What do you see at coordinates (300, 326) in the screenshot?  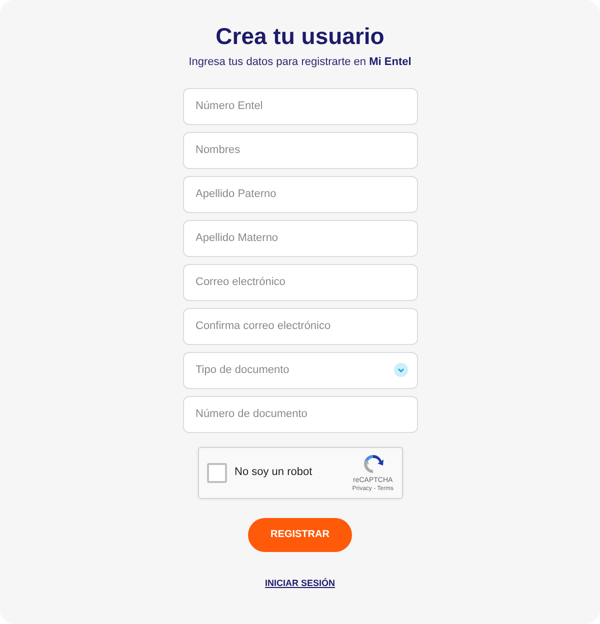 I see `input-field: Confirma correo electrónico` at bounding box center [300, 326].